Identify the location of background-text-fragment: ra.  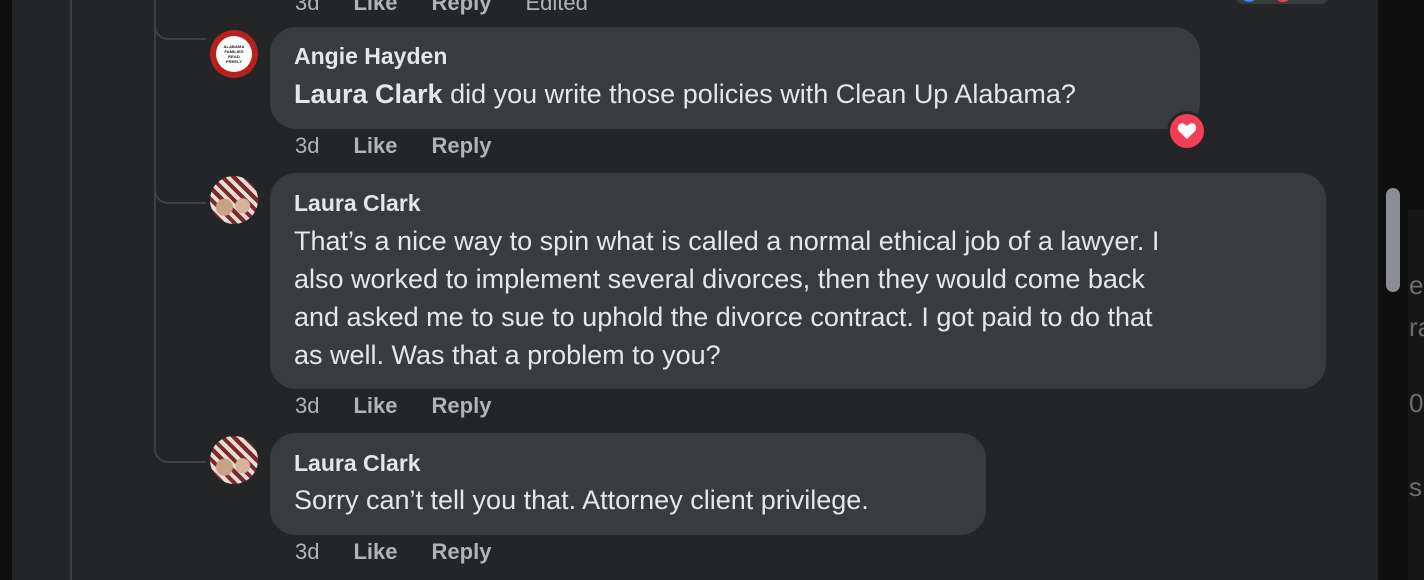
(1416, 327).